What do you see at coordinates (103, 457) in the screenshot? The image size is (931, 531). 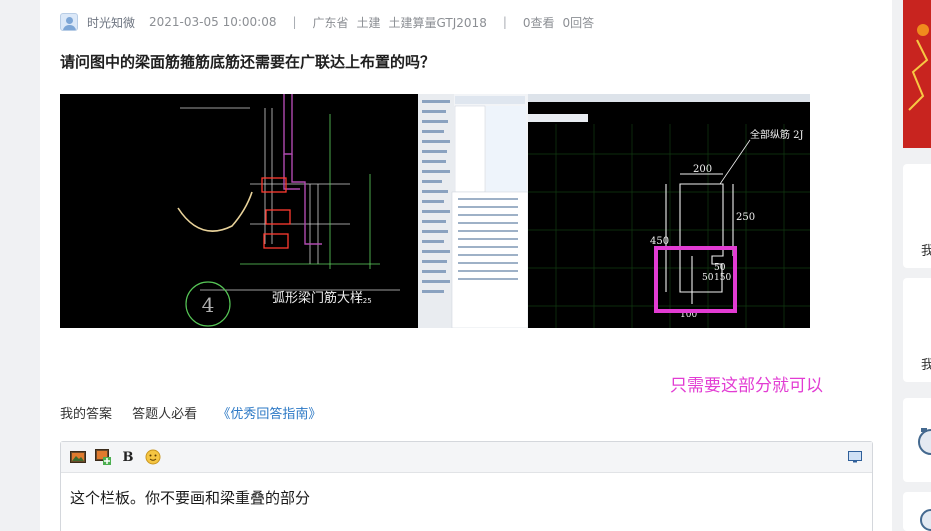 I see `upload-image-icon` at bounding box center [103, 457].